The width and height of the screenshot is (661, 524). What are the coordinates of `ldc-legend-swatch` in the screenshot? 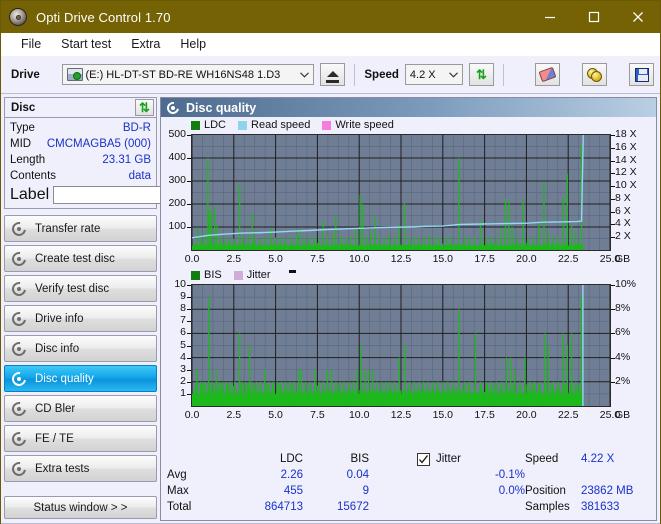 It's located at (195, 125).